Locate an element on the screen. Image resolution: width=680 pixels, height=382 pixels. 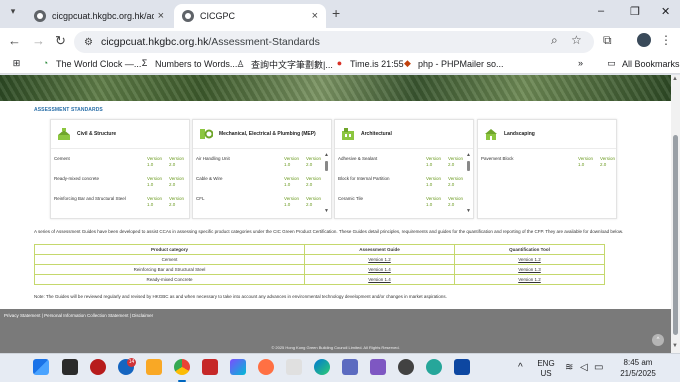
bookmarks-overflow-button: » is located at coordinates (580, 63).